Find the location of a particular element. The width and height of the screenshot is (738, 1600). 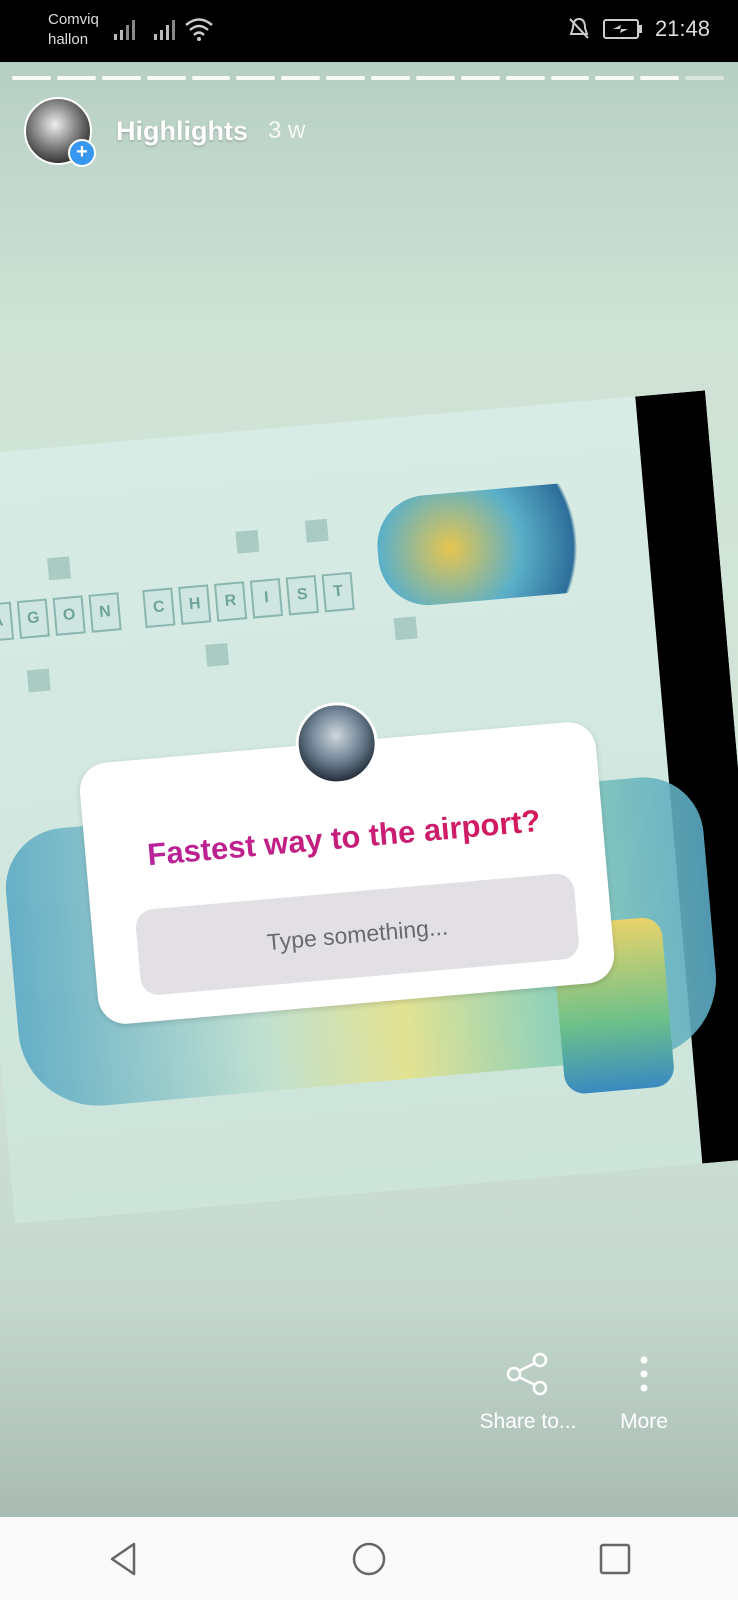

back-button is located at coordinates (123, 1559).